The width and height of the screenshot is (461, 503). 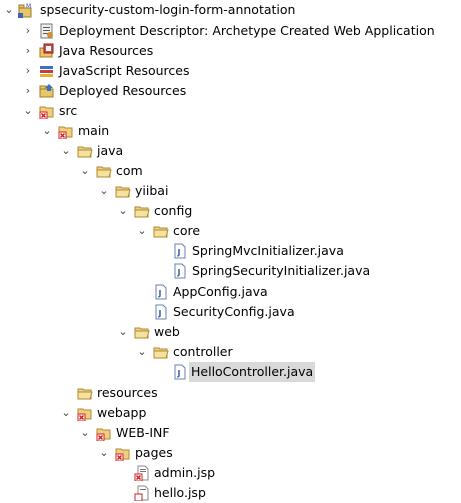 What do you see at coordinates (127, 392) in the screenshot?
I see `tree-item-label: resources` at bounding box center [127, 392].